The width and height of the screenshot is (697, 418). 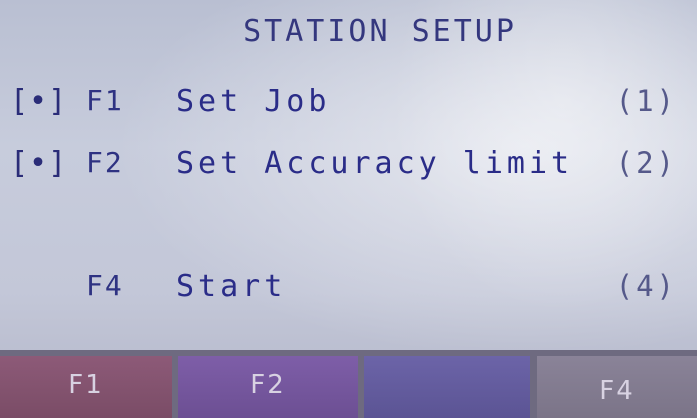 I want to click on menu-item-label: Set Accuracy limit, so click(x=375, y=163).